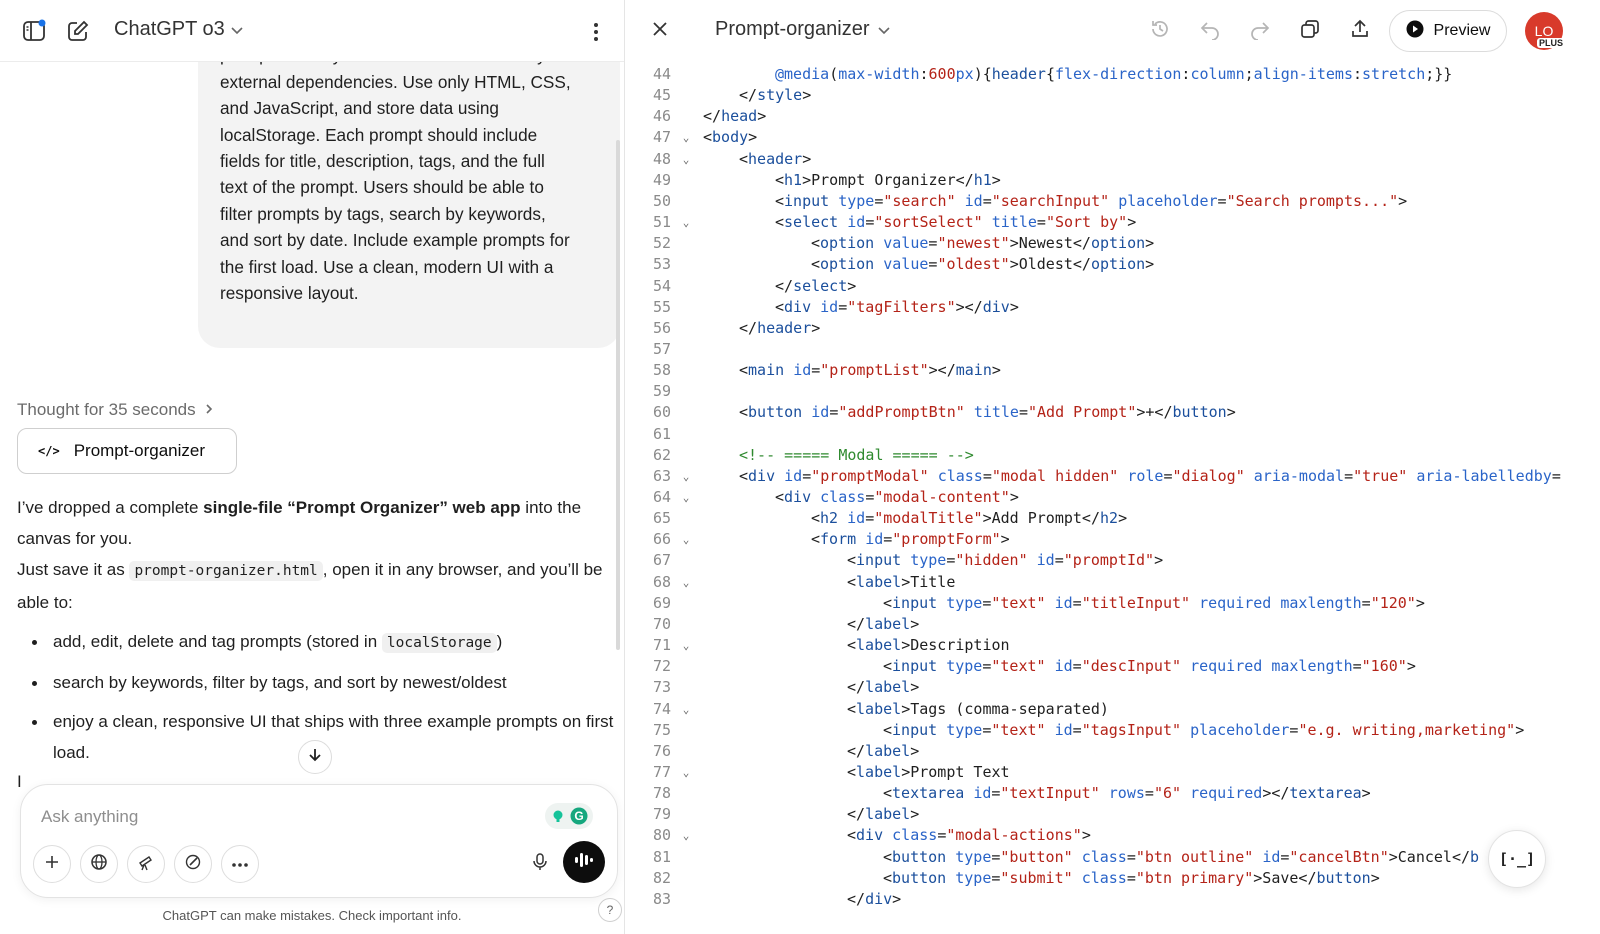  I want to click on grammarly-icon: G, so click(569, 816).